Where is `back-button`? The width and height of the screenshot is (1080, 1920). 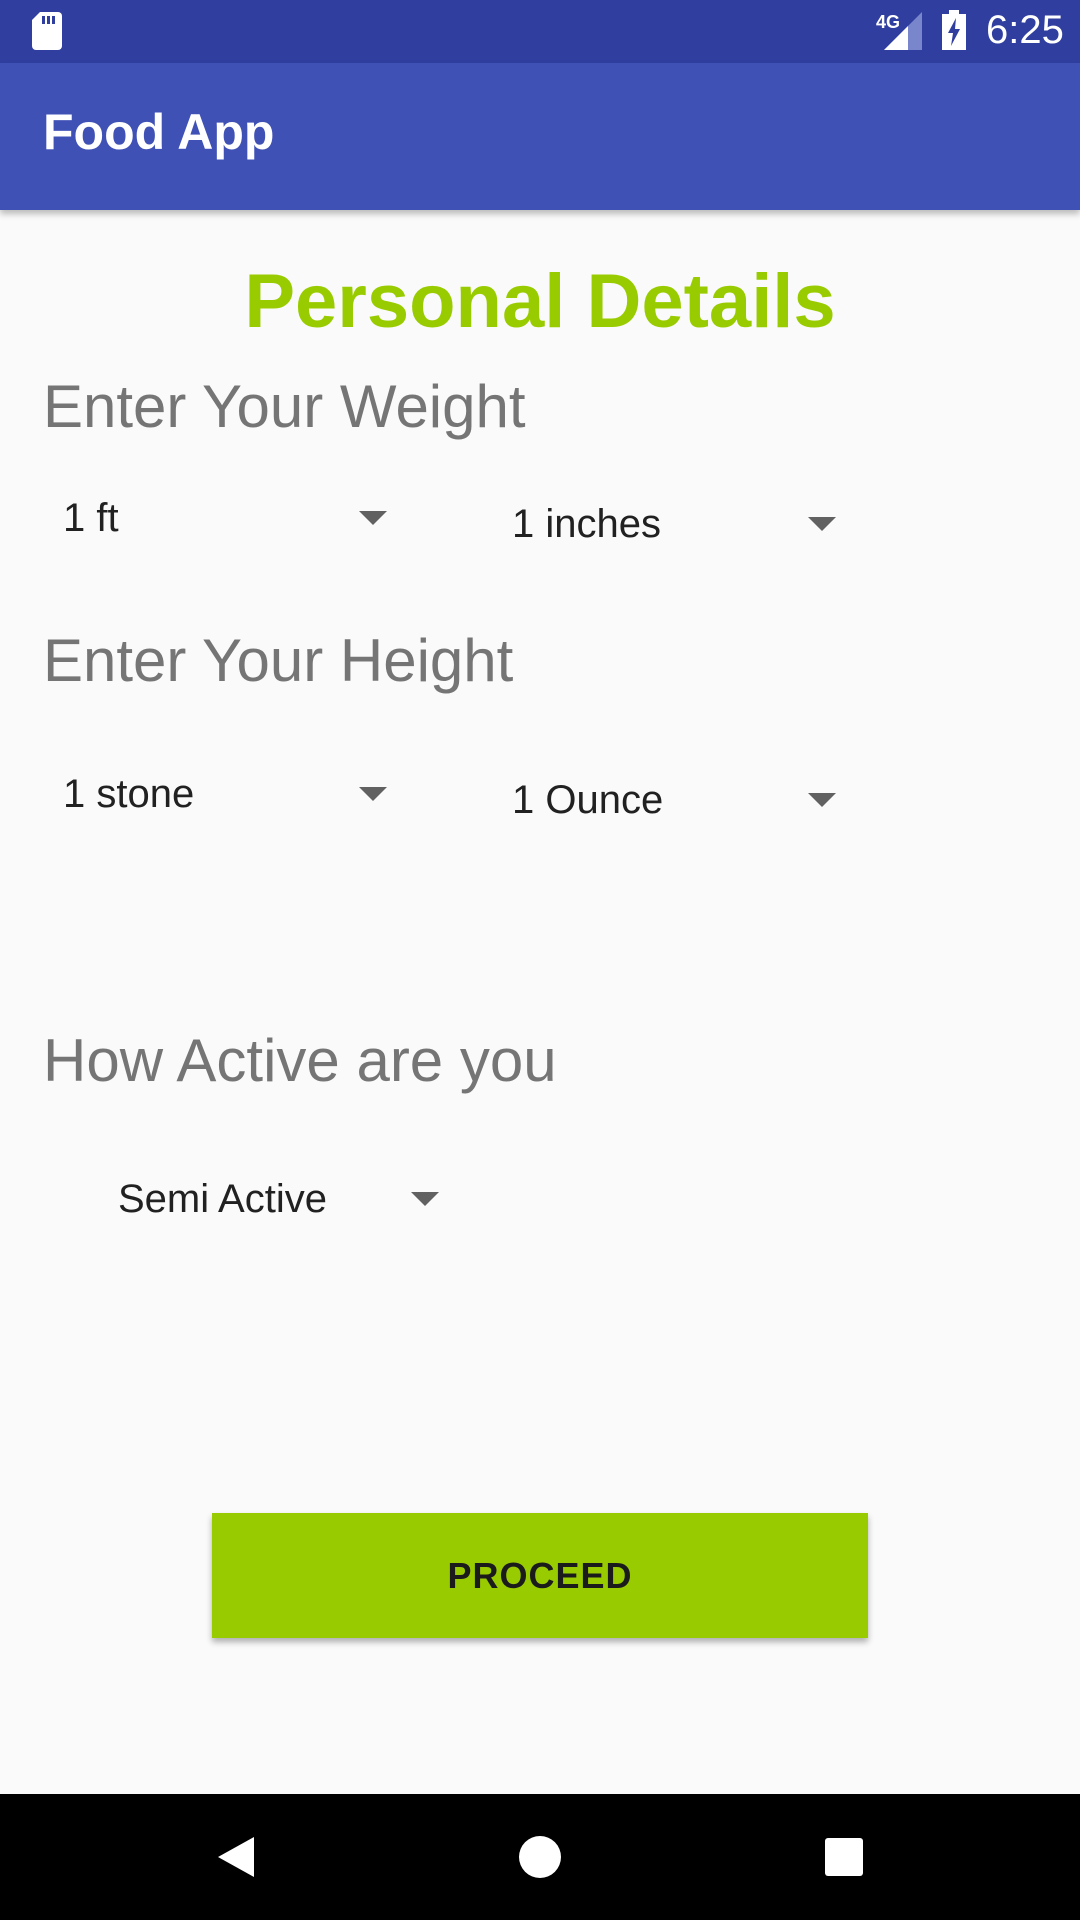 back-button is located at coordinates (236, 1857).